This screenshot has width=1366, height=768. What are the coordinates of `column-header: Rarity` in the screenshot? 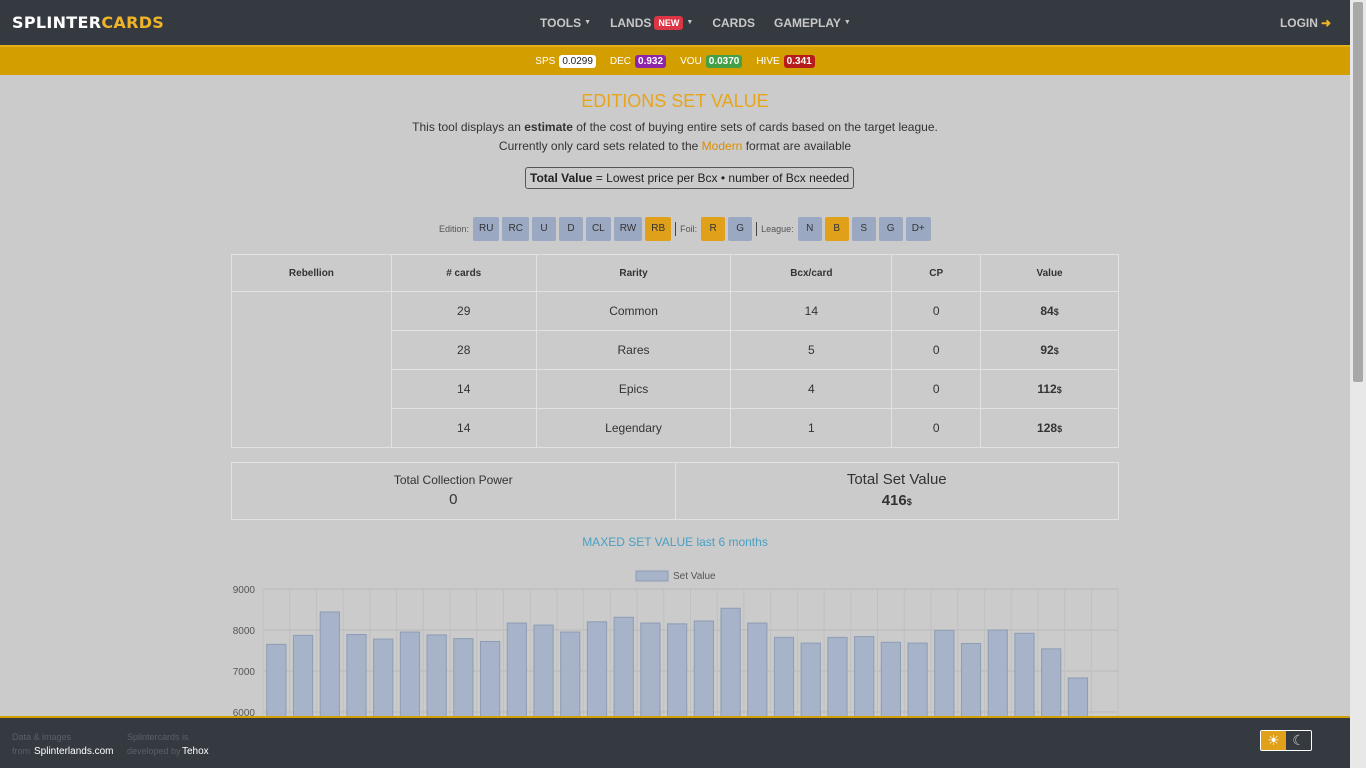 It's located at (633, 273).